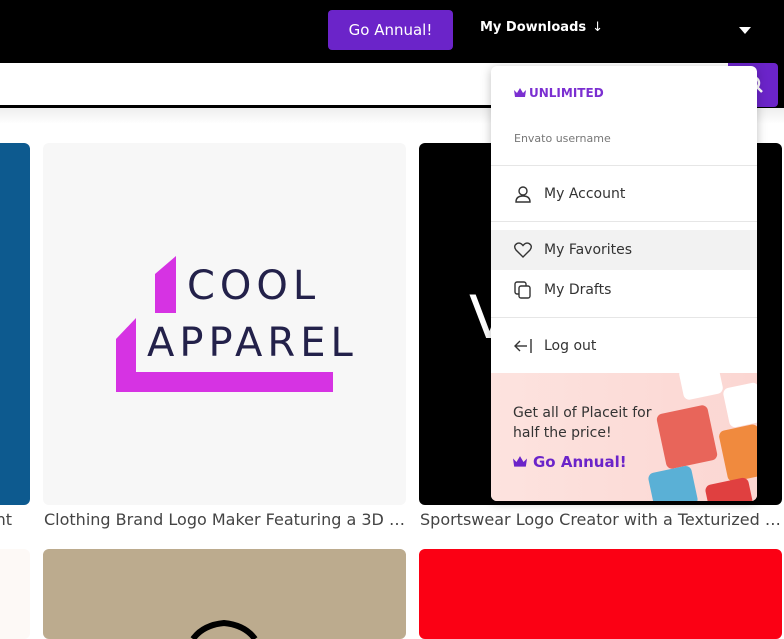  I want to click on username: Envato username, so click(562, 138).